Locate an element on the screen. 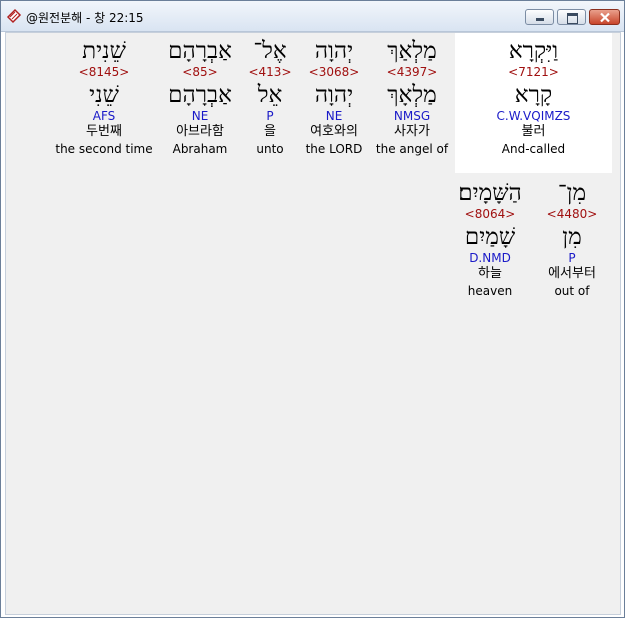 This screenshot has height=618, width=625. hebrew-word: יְהוָה is located at coordinates (334, 51).